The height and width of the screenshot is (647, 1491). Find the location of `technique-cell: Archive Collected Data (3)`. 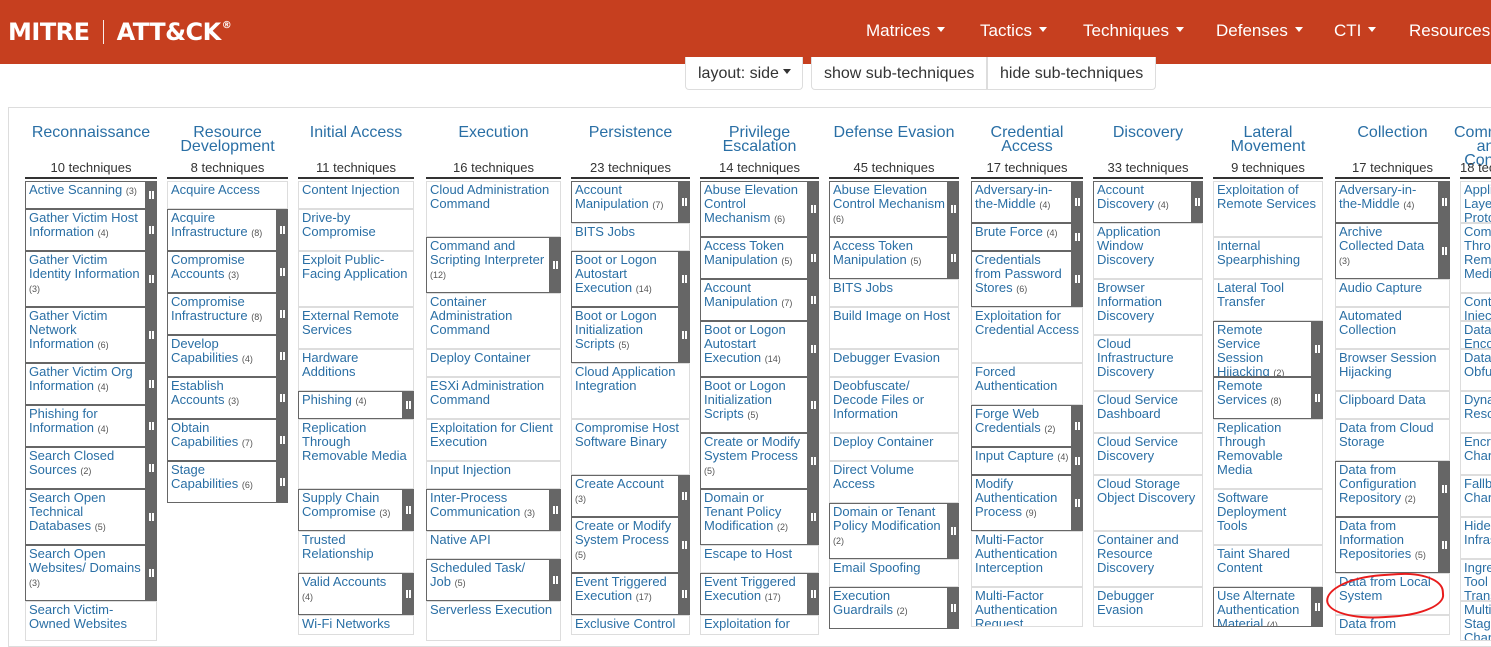

technique-cell: Archive Collected Data (3) is located at coordinates (1387, 251).